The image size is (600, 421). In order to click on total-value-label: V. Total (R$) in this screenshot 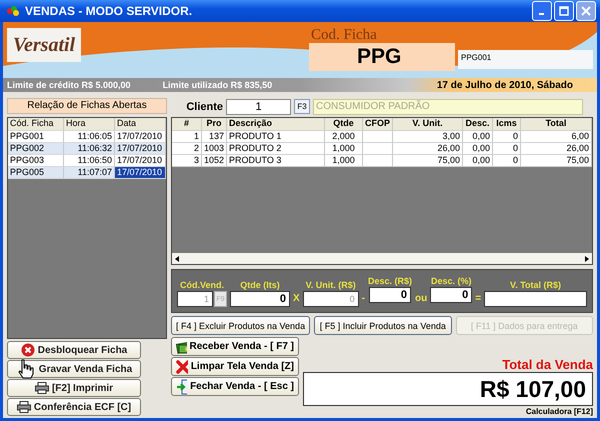, I will do `click(536, 285)`.